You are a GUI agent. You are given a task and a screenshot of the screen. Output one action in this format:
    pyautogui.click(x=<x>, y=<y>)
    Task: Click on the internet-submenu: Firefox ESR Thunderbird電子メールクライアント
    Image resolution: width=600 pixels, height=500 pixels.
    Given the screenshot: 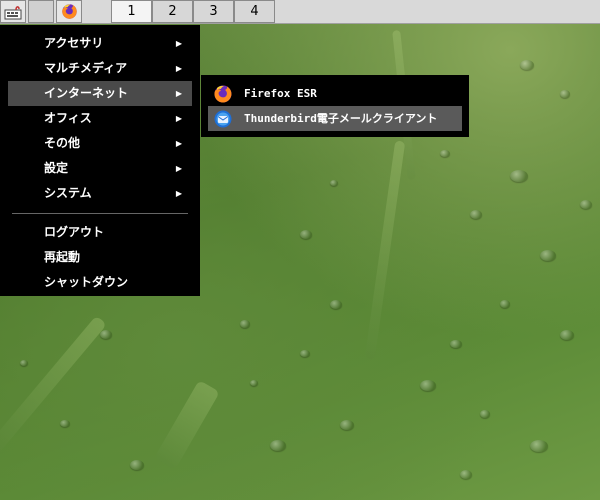 What is the action you would take?
    pyautogui.click(x=335, y=106)
    